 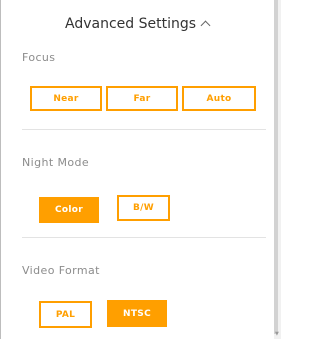 I want to click on vertical-scrollbar: ▼, so click(x=277, y=169).